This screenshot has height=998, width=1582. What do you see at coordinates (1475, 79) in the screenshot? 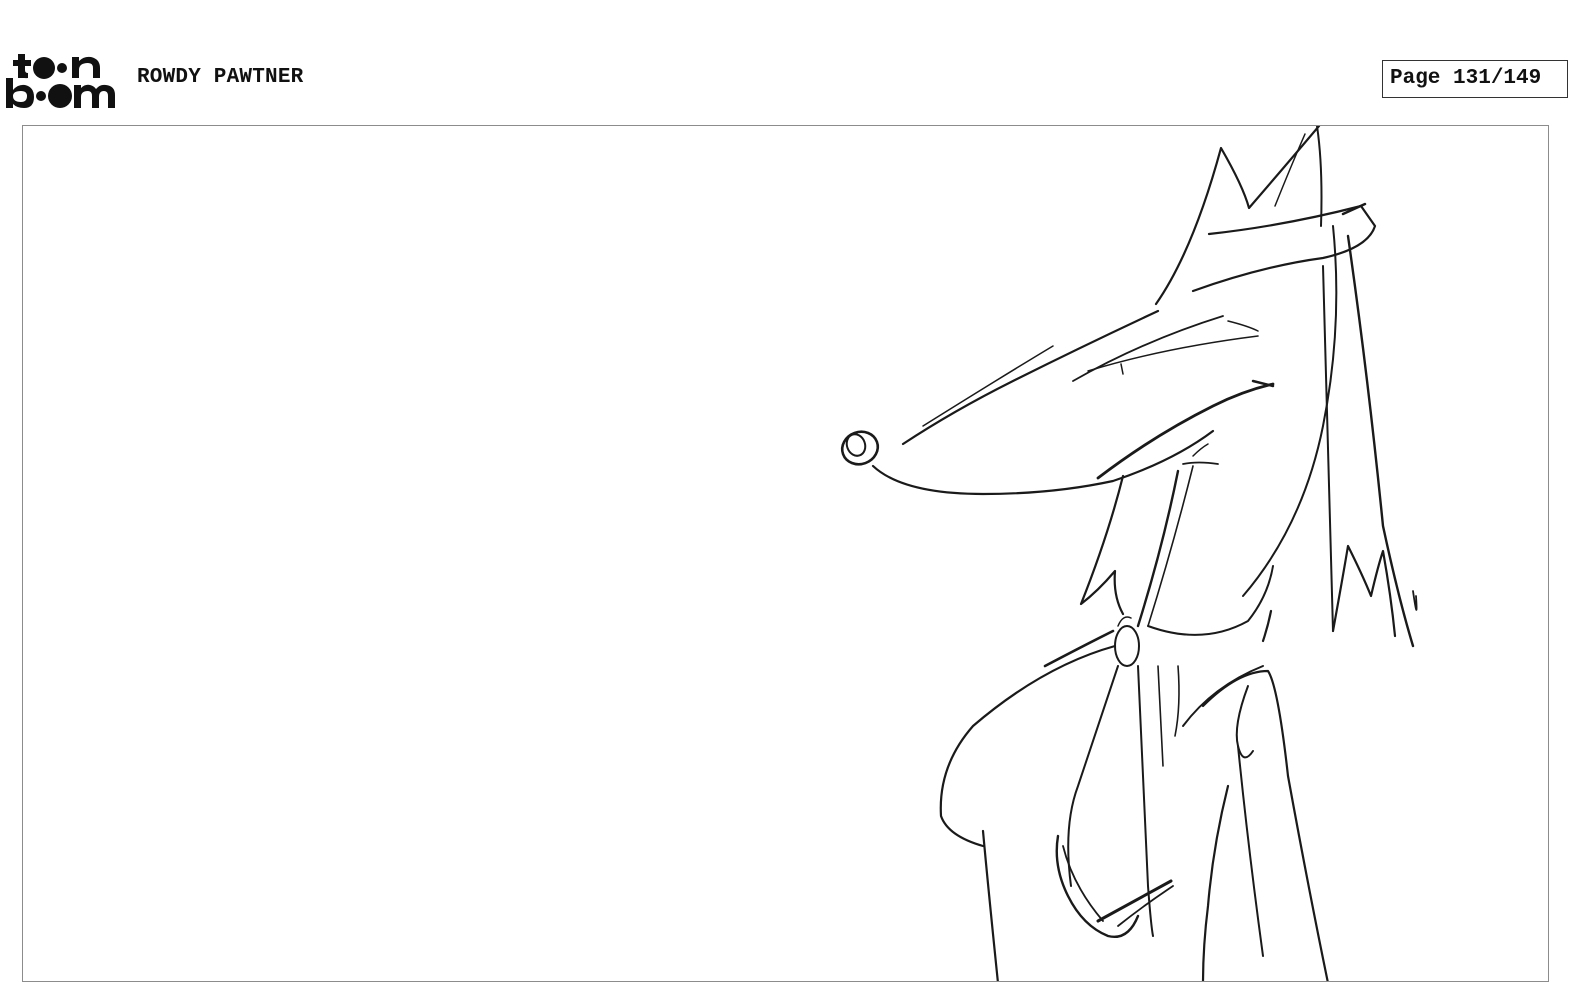
I see `page-indicator: Page 131/149` at bounding box center [1475, 79].